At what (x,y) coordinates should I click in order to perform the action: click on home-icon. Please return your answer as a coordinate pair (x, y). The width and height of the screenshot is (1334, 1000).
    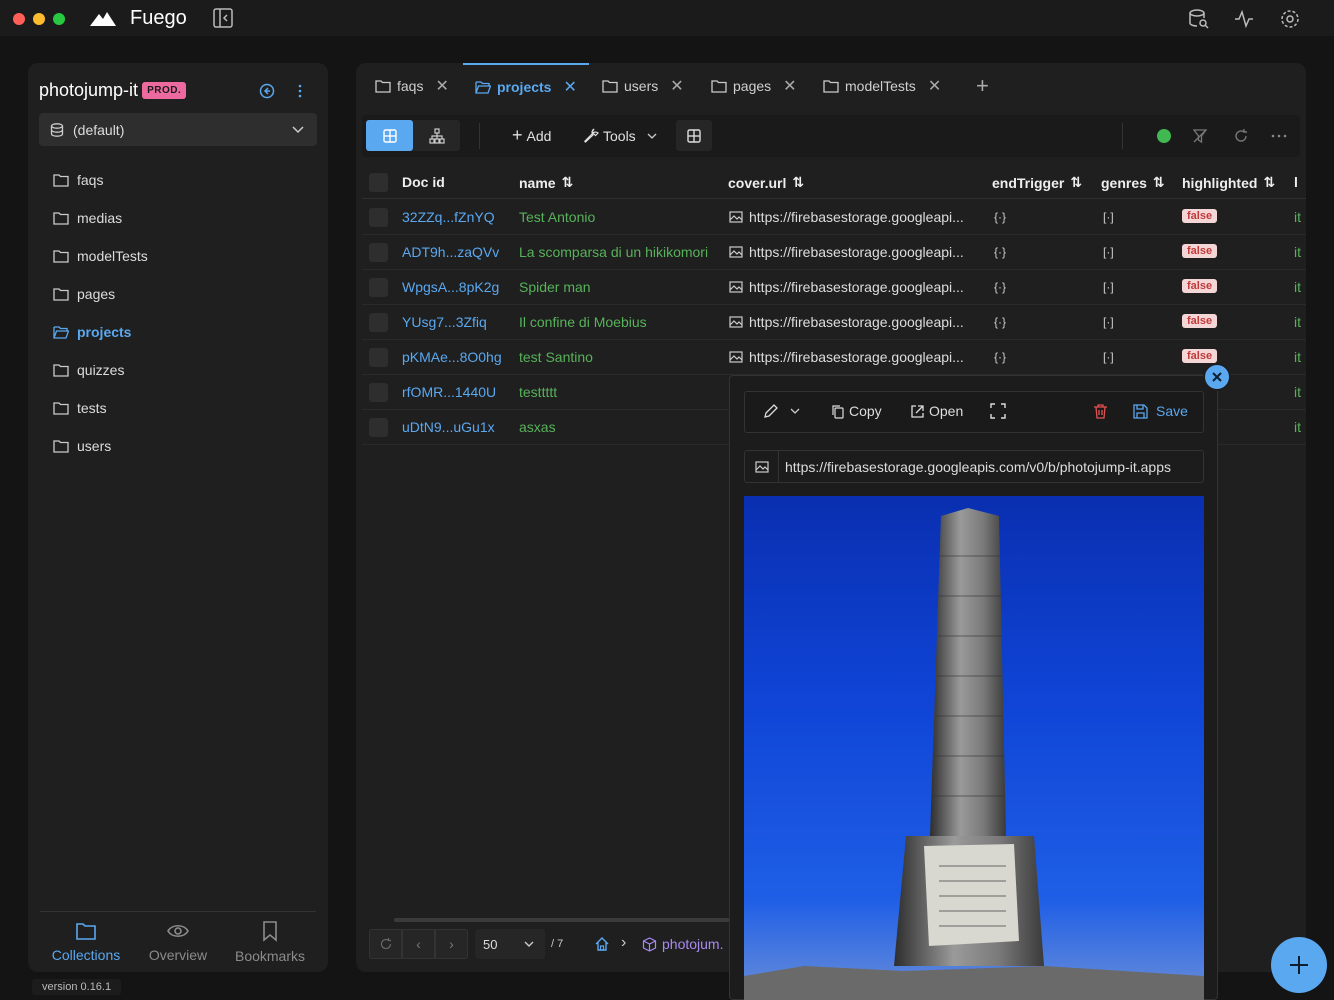
    Looking at the image, I should click on (602, 944).